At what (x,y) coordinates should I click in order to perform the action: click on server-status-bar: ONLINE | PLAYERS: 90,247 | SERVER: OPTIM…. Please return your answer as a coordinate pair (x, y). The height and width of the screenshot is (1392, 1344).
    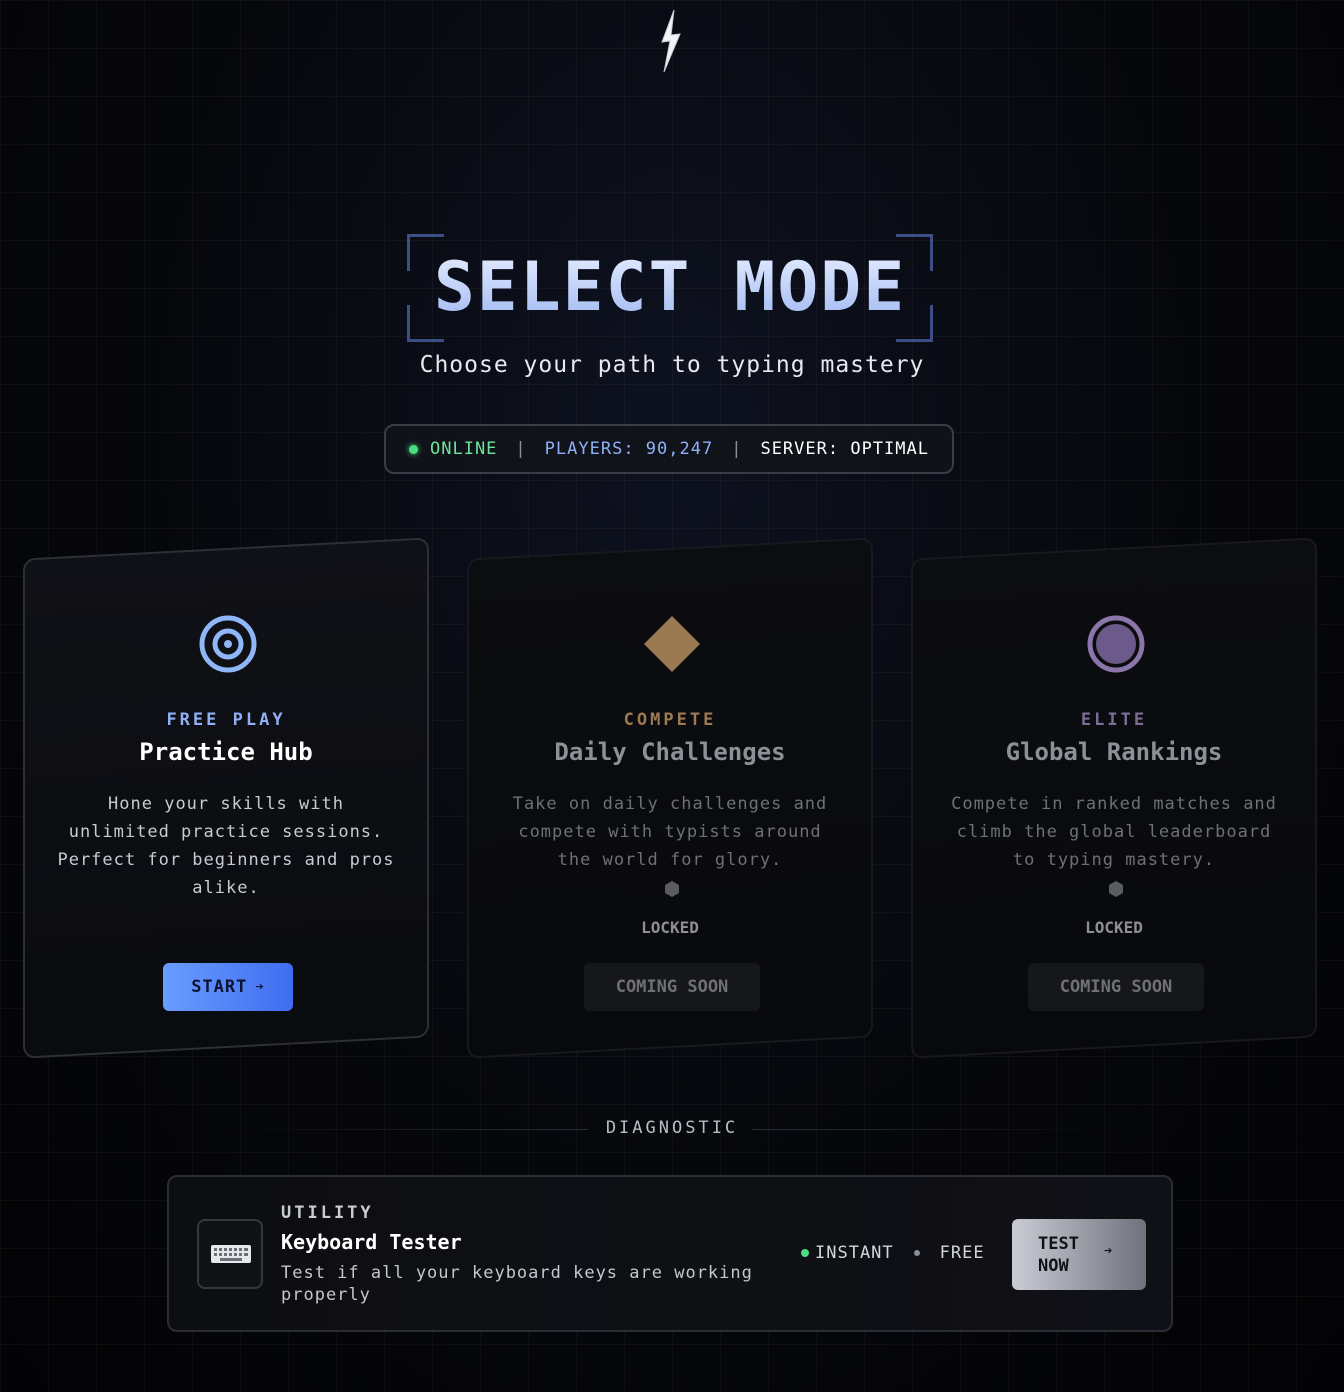
    Looking at the image, I should click on (669, 449).